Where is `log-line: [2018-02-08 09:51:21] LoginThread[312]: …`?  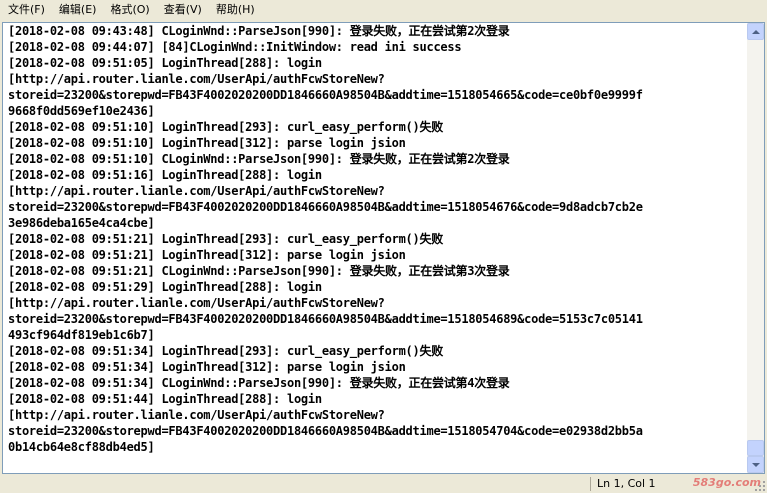
log-line: [2018-02-08 09:51:21] LoginThread[312]: … is located at coordinates (207, 255).